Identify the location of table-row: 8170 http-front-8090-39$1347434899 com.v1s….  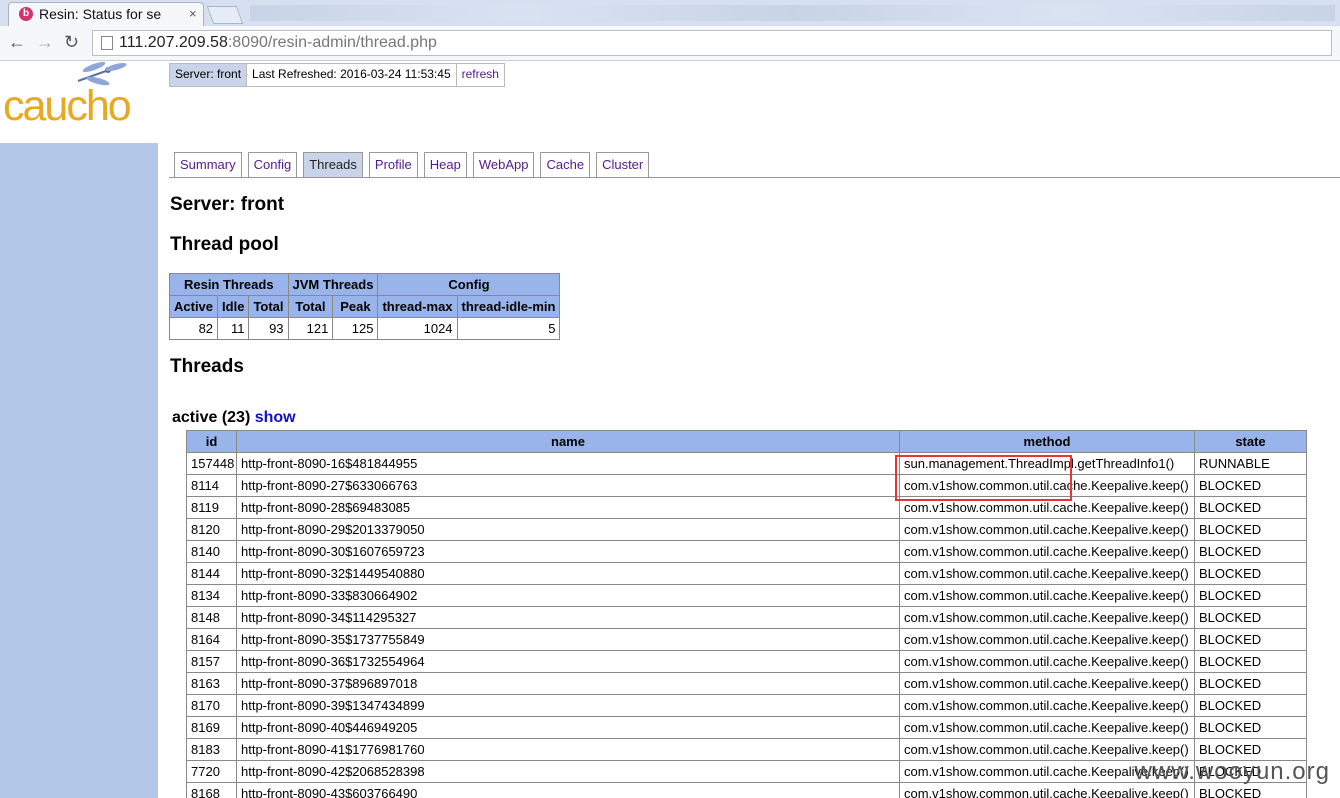
(746, 705).